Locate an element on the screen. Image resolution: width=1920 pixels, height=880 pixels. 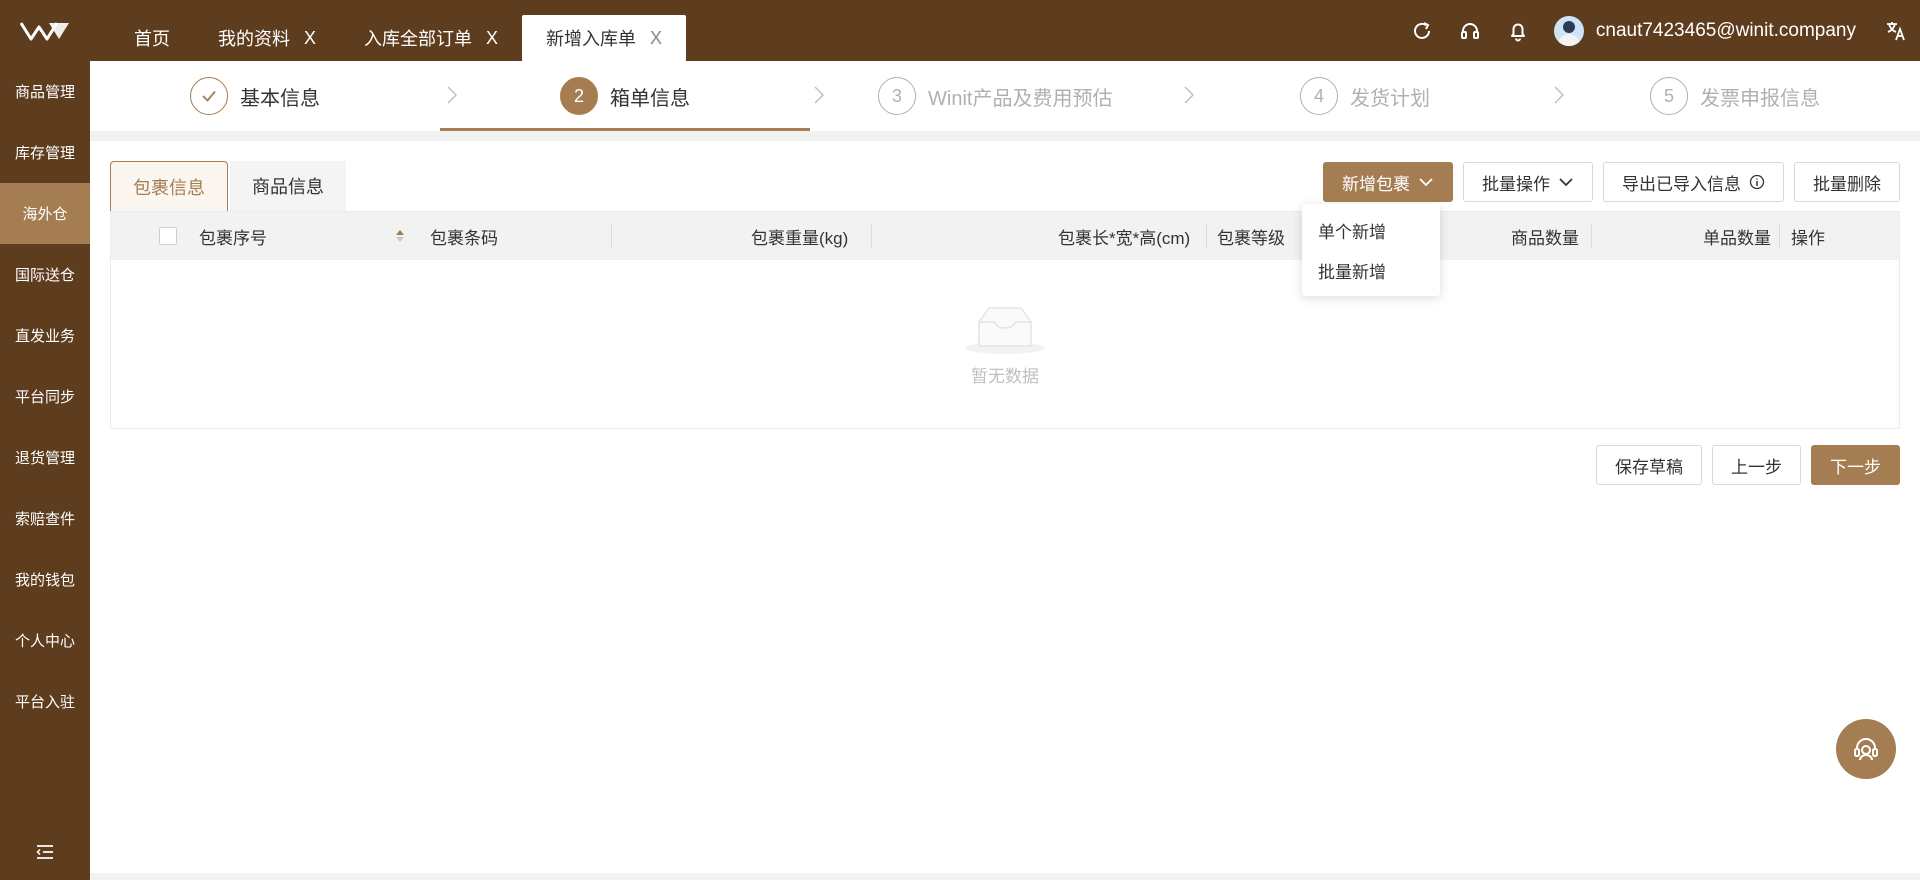
sidebar-item-claims-tracking: 索赔查件 is located at coordinates (45, 518).